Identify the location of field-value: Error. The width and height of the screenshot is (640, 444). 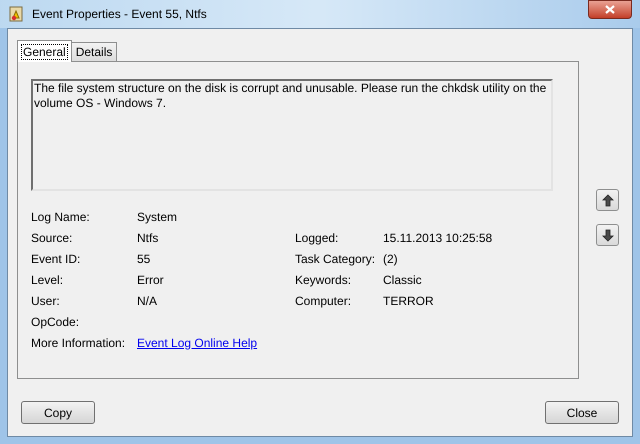
(150, 280).